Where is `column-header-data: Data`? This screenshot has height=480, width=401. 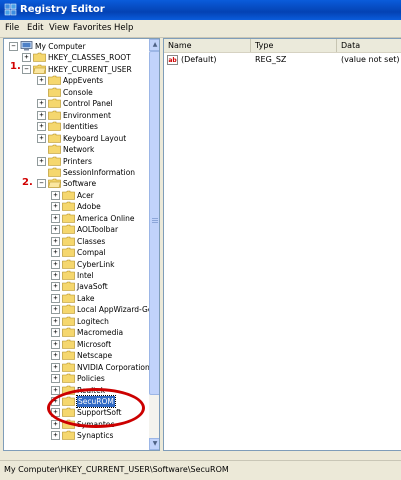
column-header-data: Data is located at coordinates (369, 45).